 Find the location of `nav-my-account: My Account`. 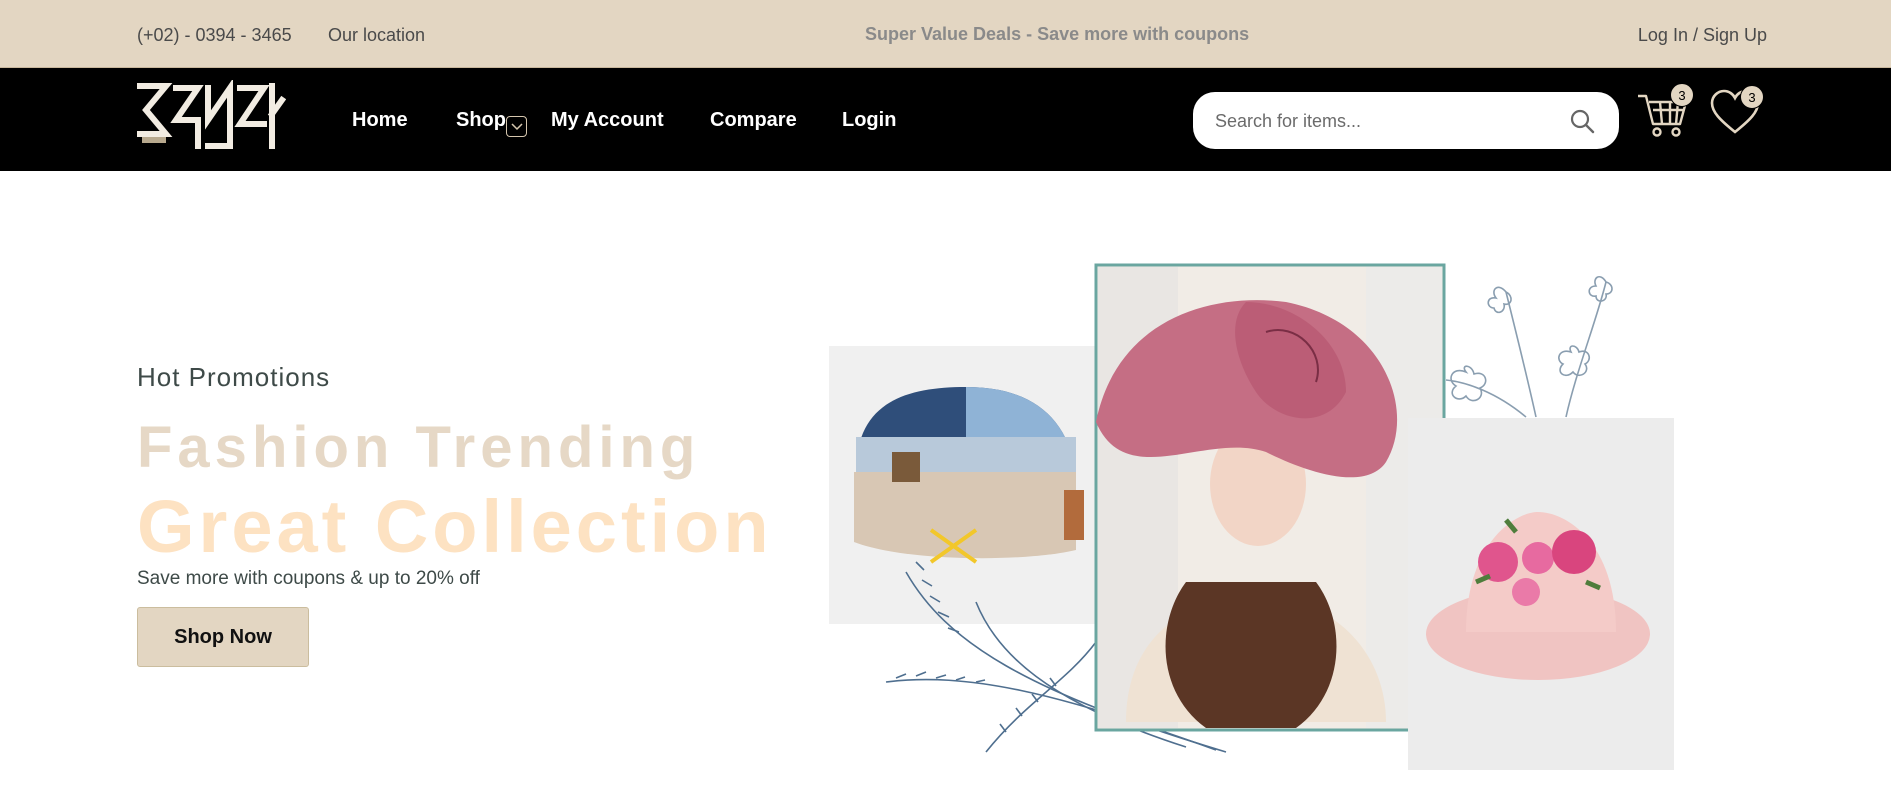

nav-my-account: My Account is located at coordinates (607, 120).